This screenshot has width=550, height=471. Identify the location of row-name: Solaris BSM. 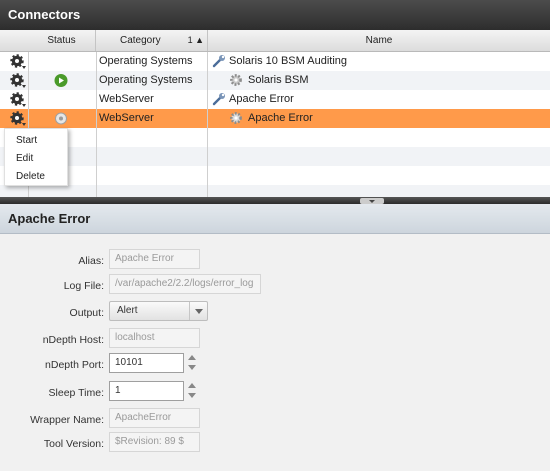
(278, 80).